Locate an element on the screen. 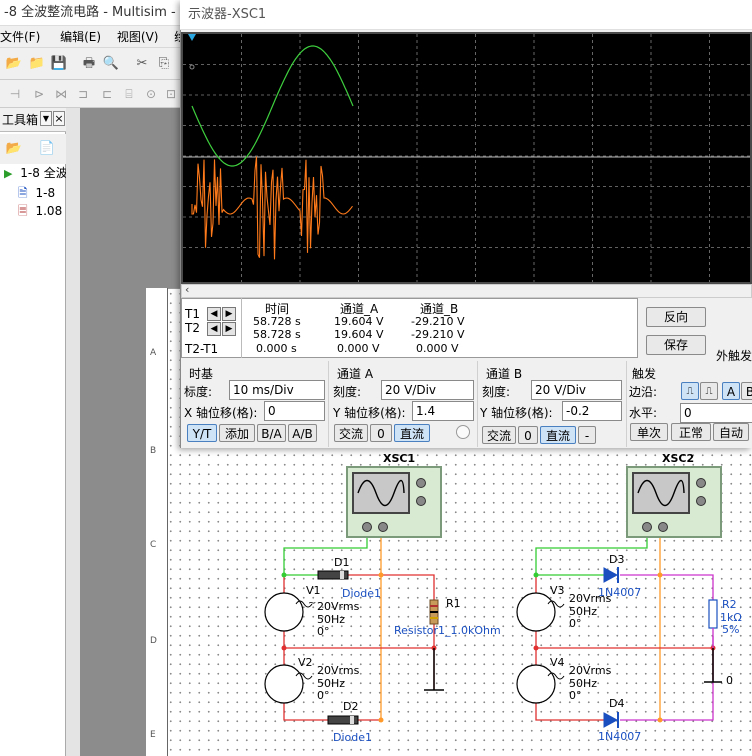  cursor-t1-marker is located at coordinates (192, 37).